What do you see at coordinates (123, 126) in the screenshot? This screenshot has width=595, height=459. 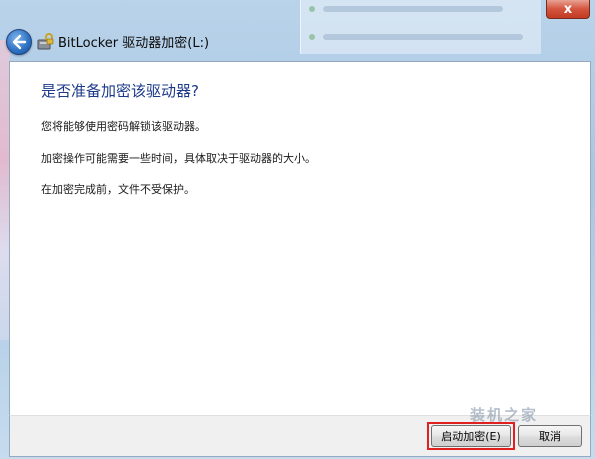 I see `info-line-password: 您将能够使用密码解锁该驱动器。` at bounding box center [123, 126].